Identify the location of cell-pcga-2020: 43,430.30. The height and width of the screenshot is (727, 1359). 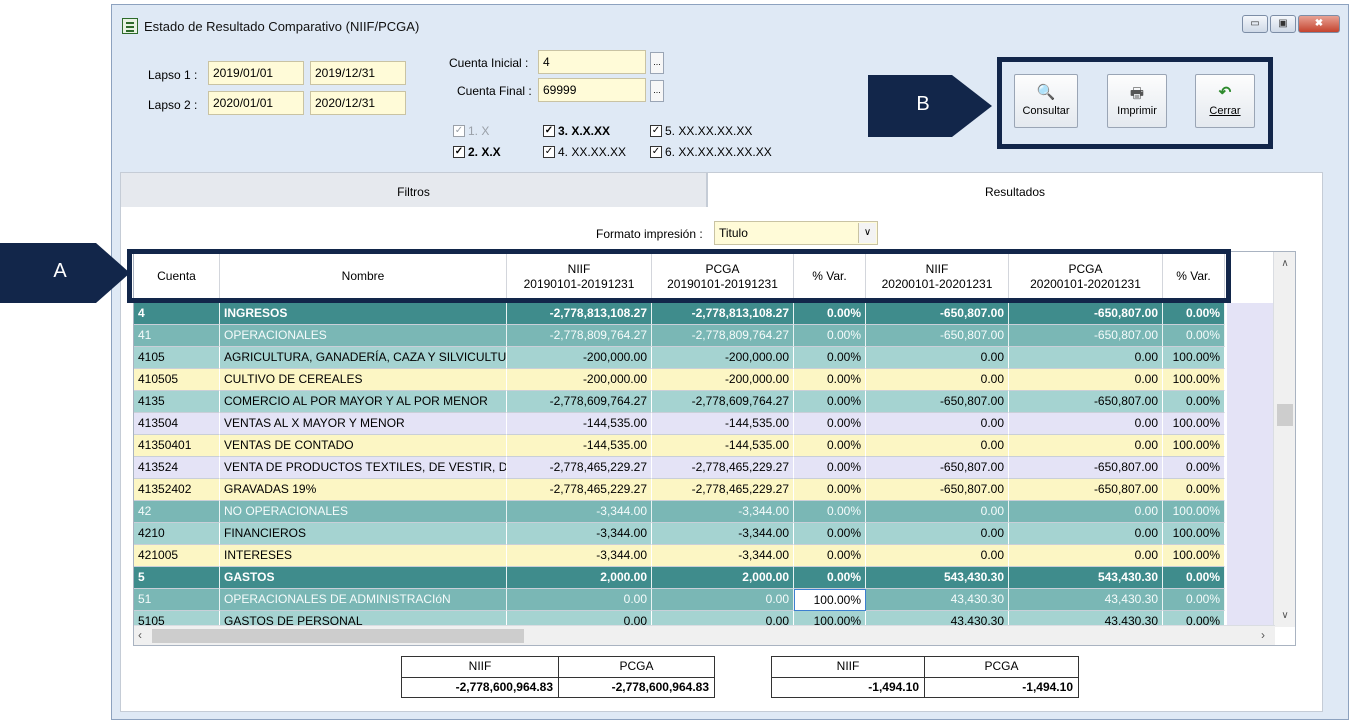
(1086, 600).